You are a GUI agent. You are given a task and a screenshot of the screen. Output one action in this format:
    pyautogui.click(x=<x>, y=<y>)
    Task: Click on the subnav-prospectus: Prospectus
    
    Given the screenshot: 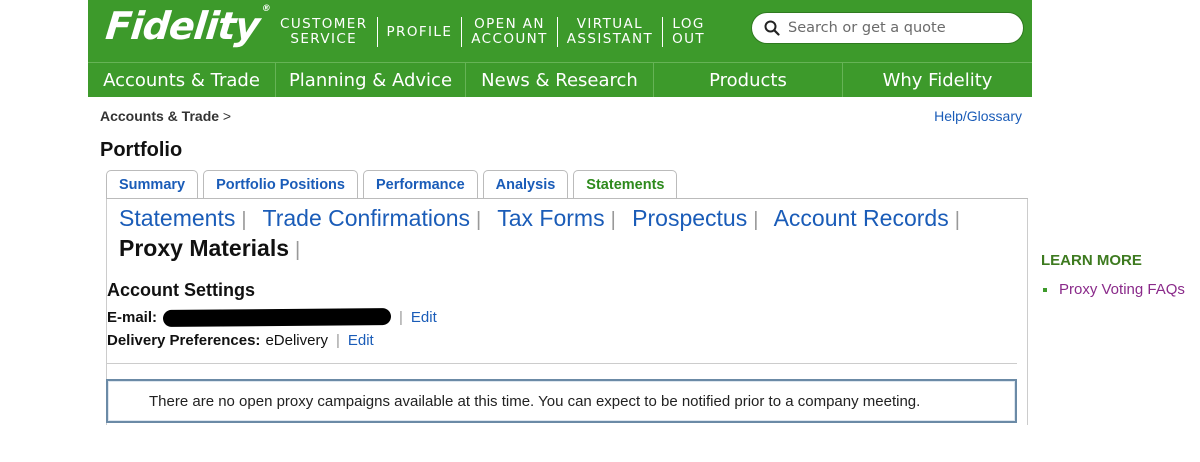 What is the action you would take?
    pyautogui.click(x=689, y=218)
    